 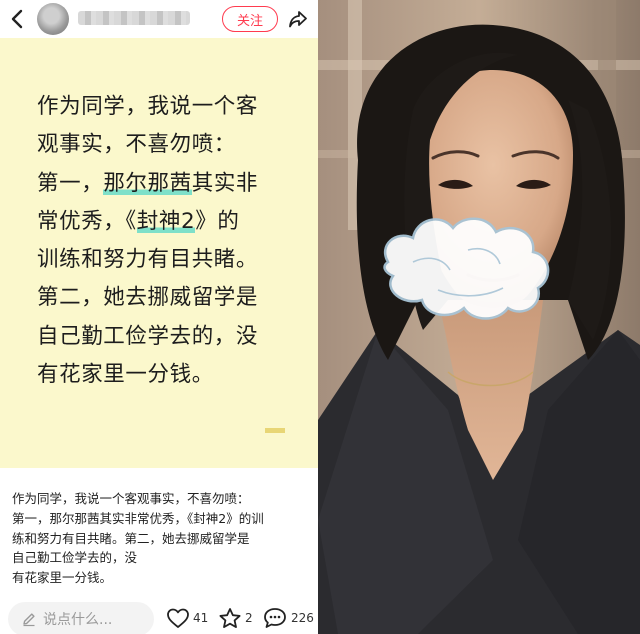 What do you see at coordinates (275, 618) in the screenshot?
I see `comment-icon` at bounding box center [275, 618].